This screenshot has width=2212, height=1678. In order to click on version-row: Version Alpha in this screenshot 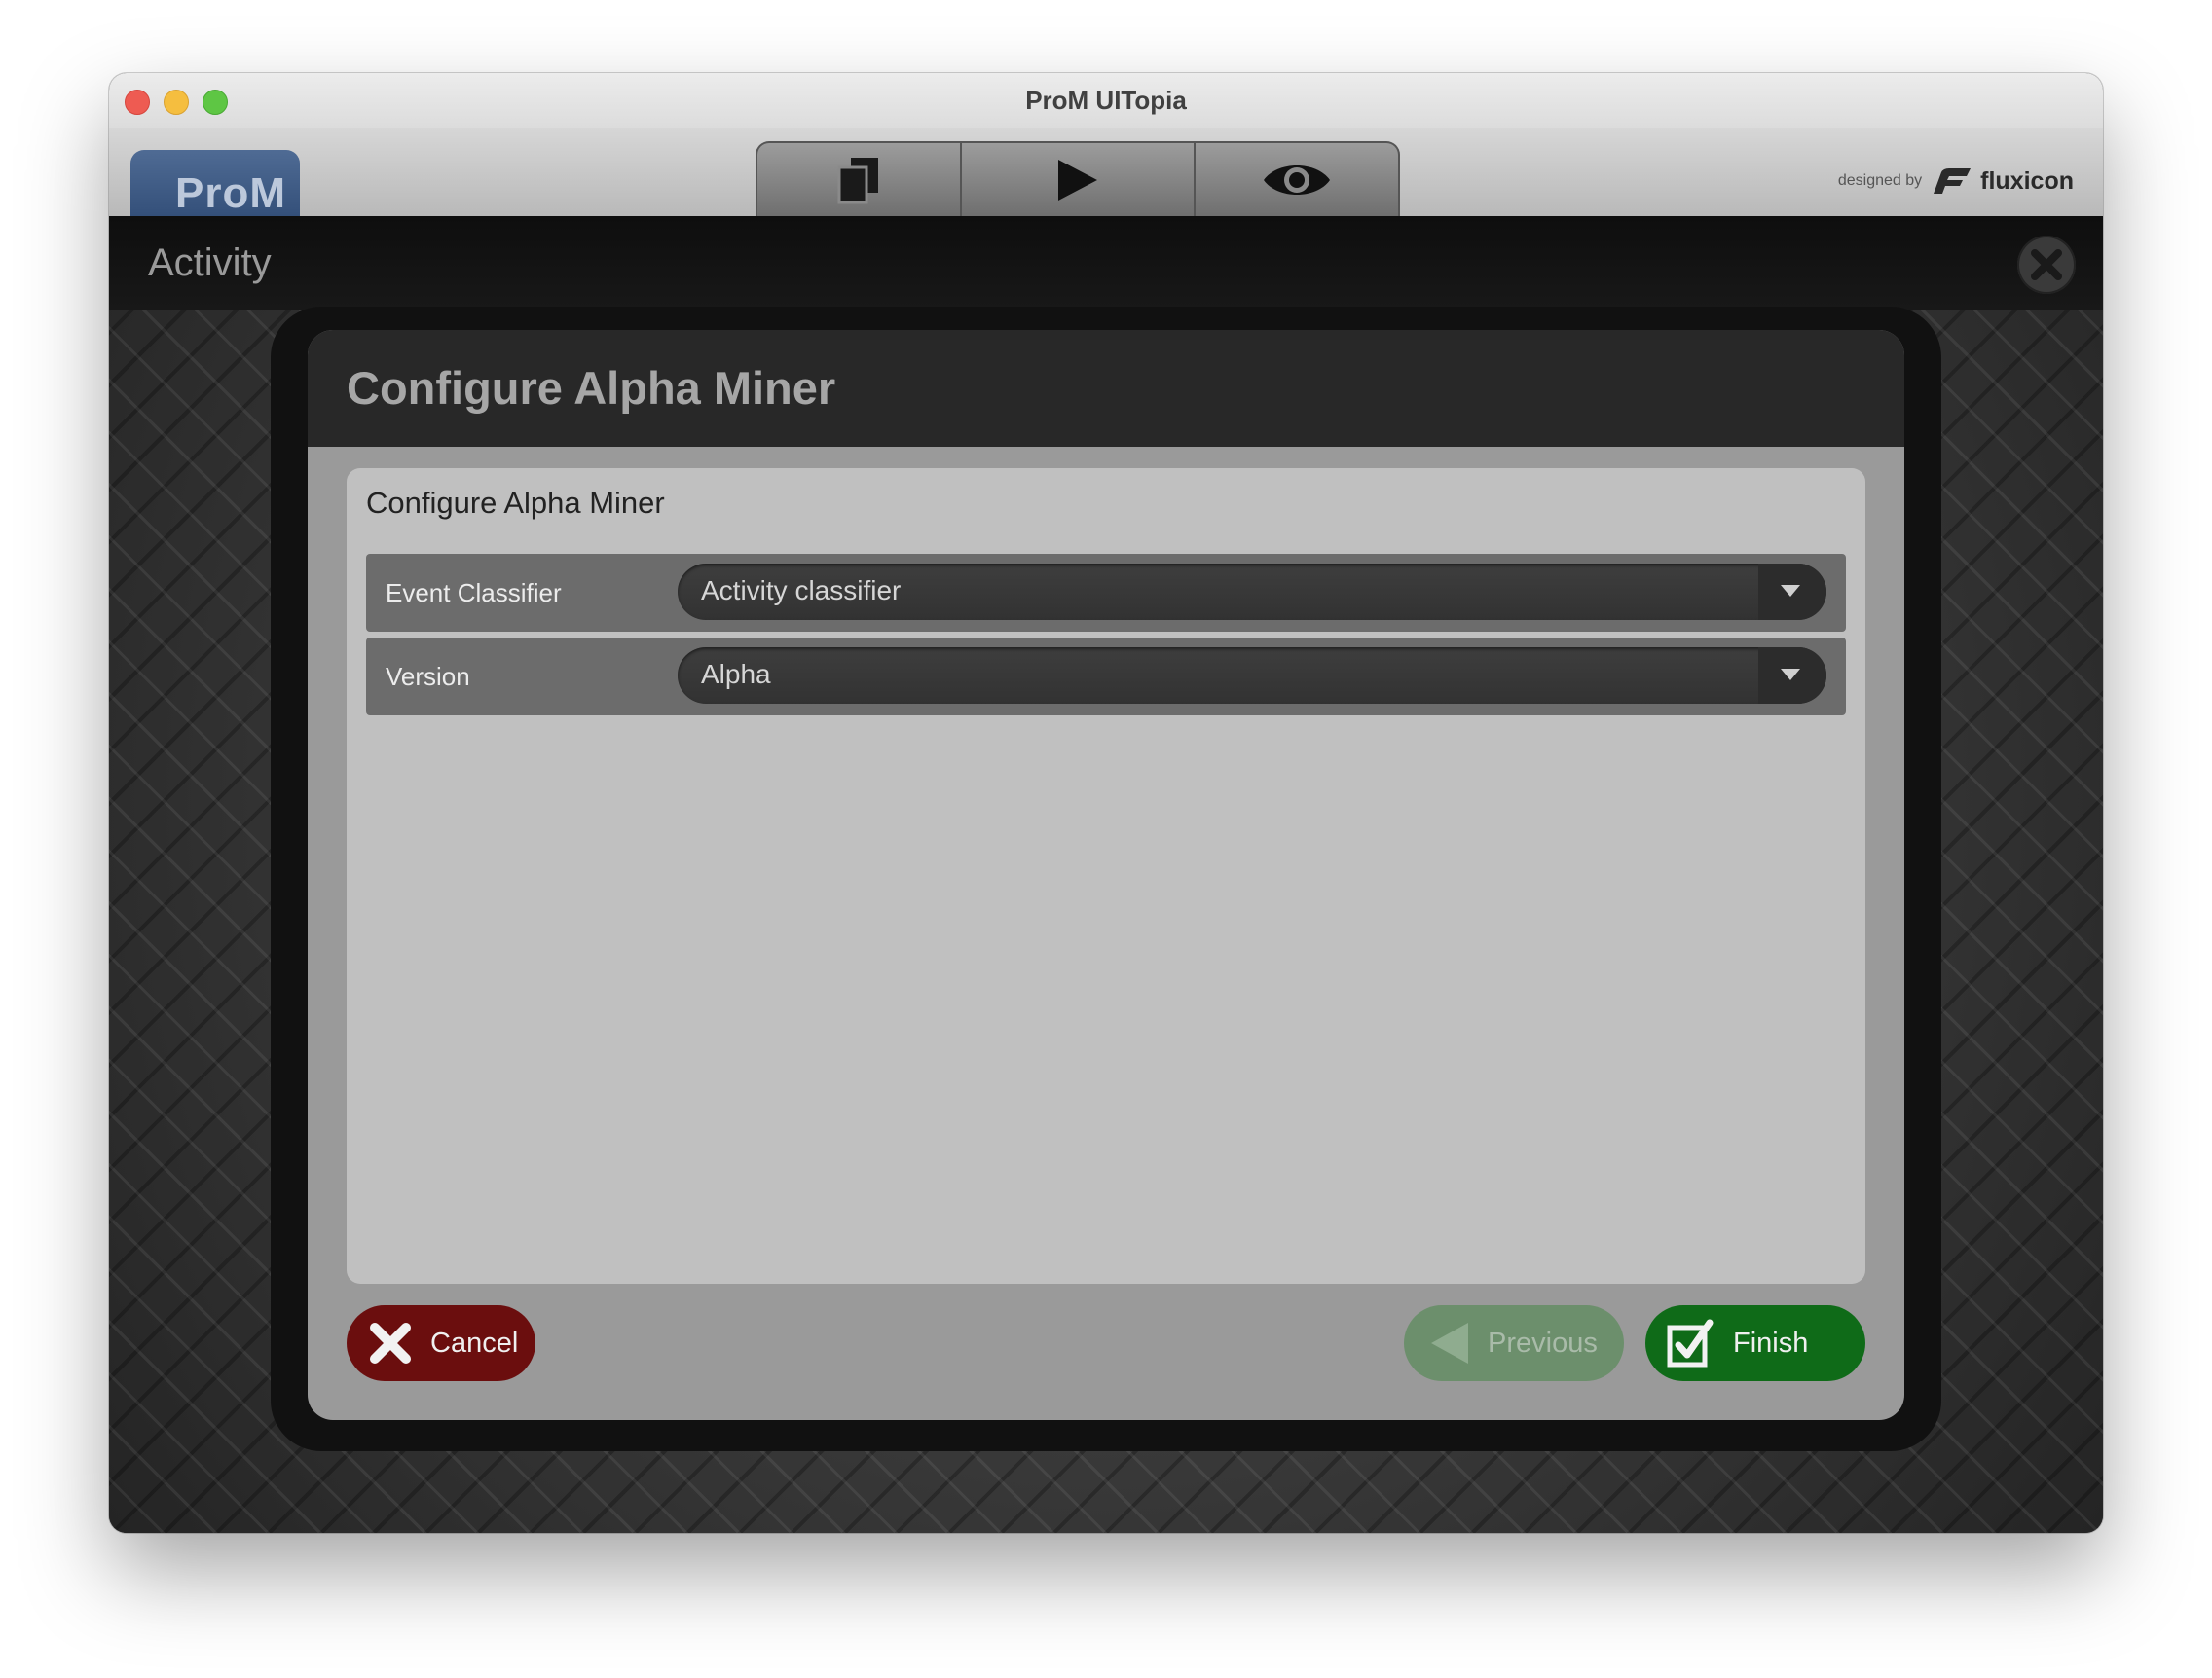, I will do `click(1106, 677)`.